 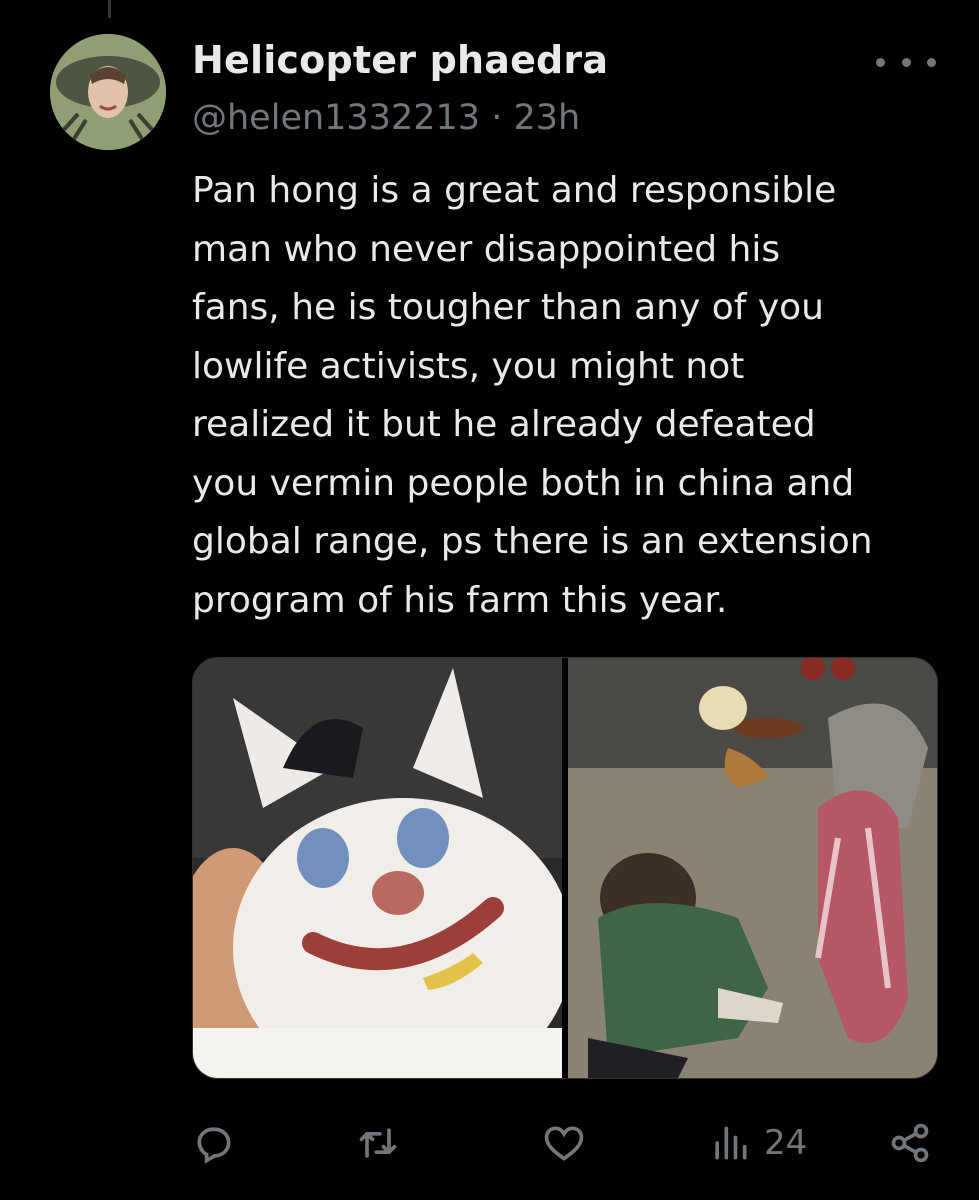 What do you see at coordinates (468, 366) in the screenshot?
I see `tweet-text-line: lowlife activists, you might not` at bounding box center [468, 366].